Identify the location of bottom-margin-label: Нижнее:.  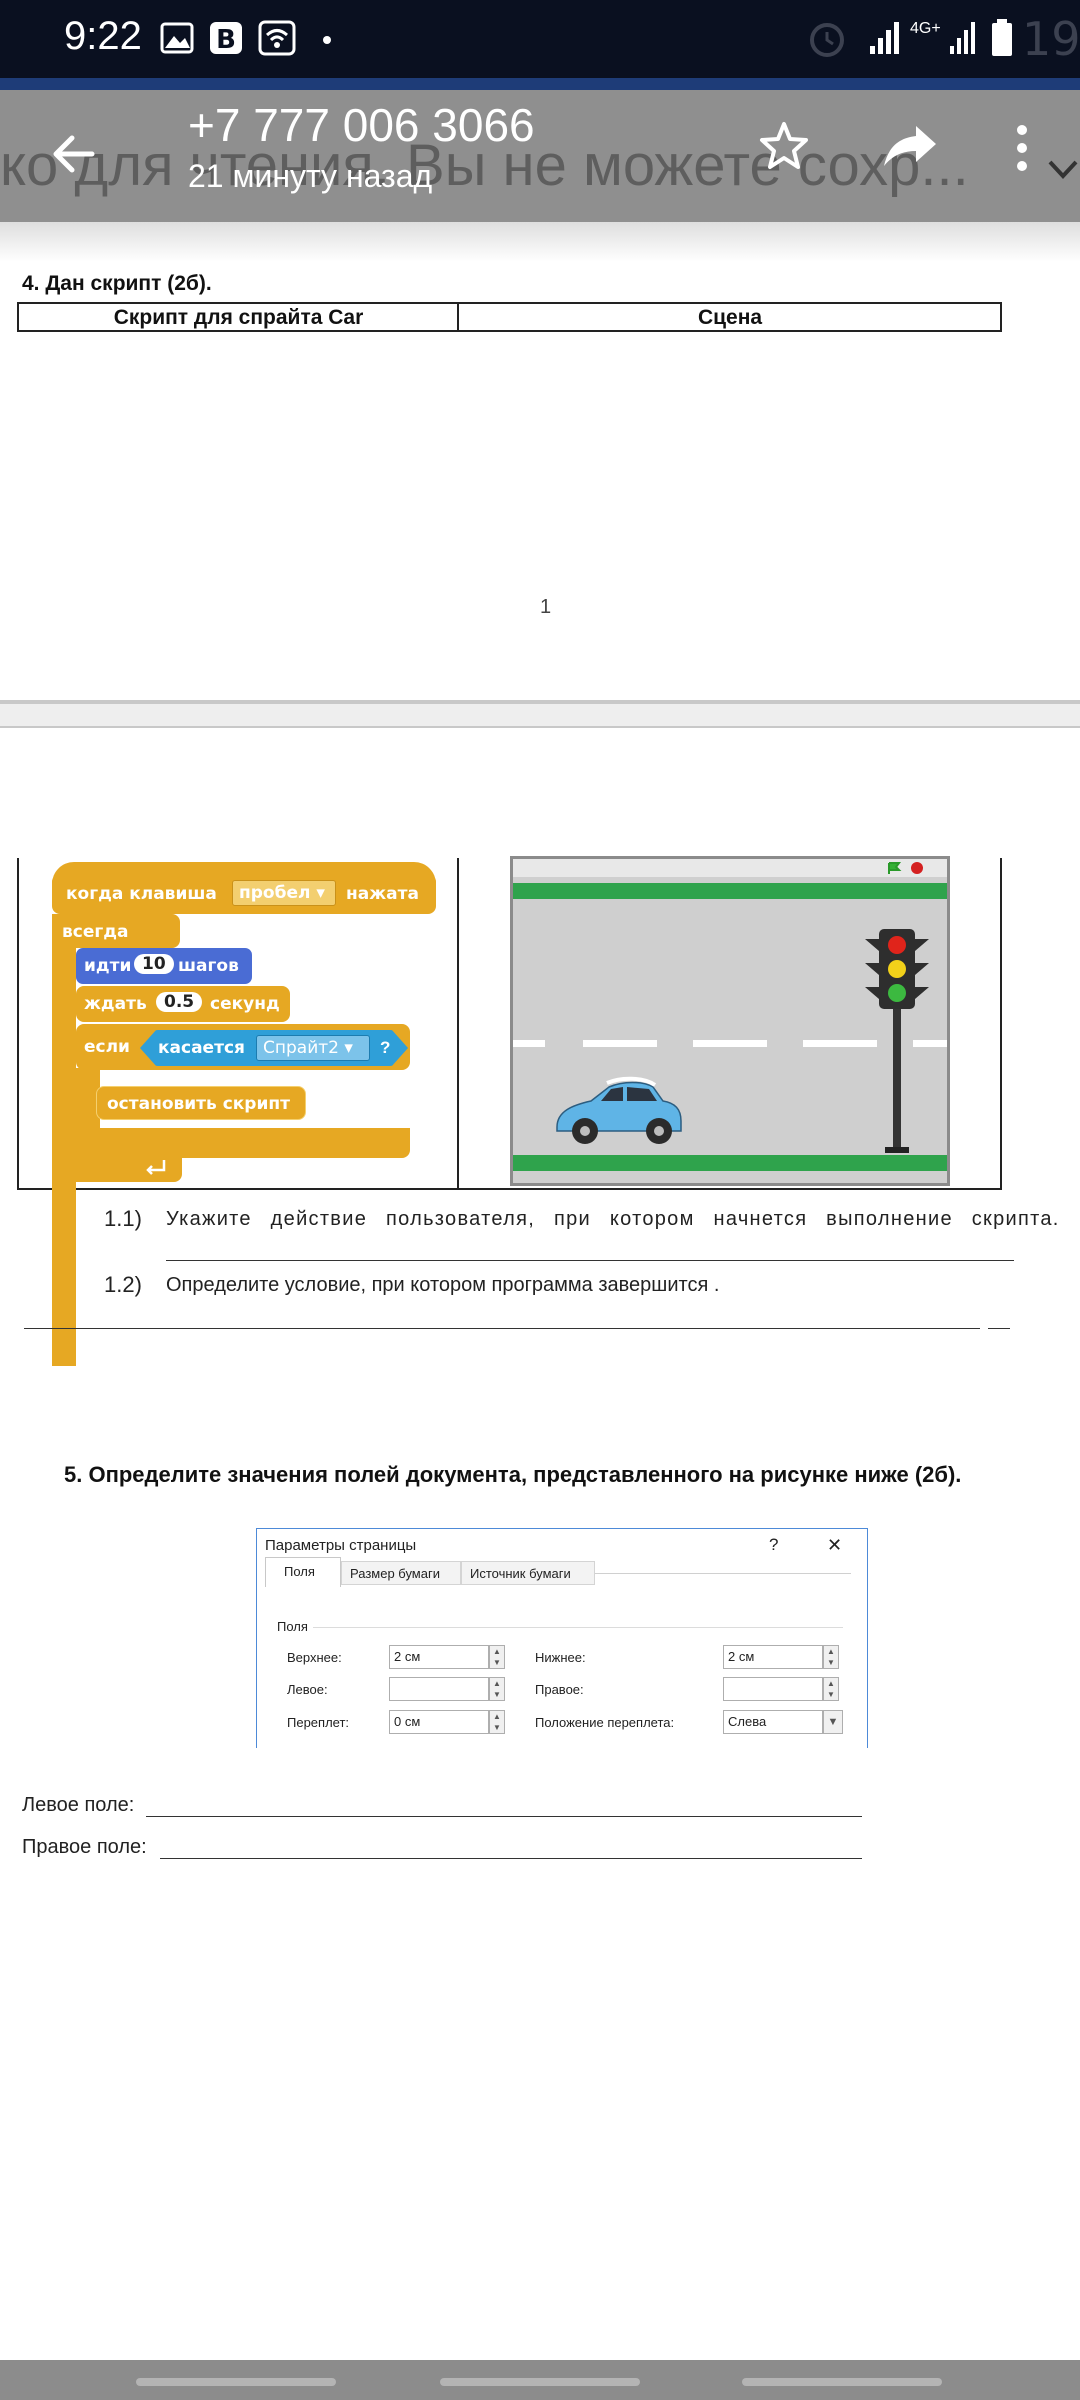
(560, 1657).